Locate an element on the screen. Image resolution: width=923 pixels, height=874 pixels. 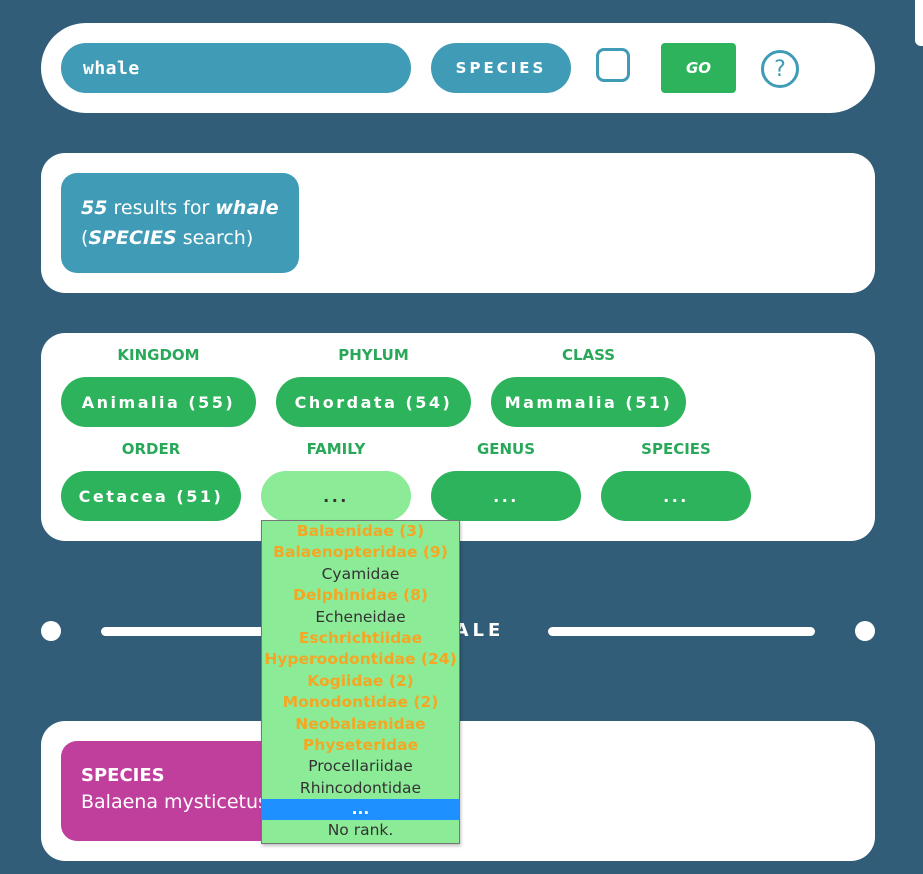
class-filter-button: Mammalia (51) is located at coordinates (588, 402).